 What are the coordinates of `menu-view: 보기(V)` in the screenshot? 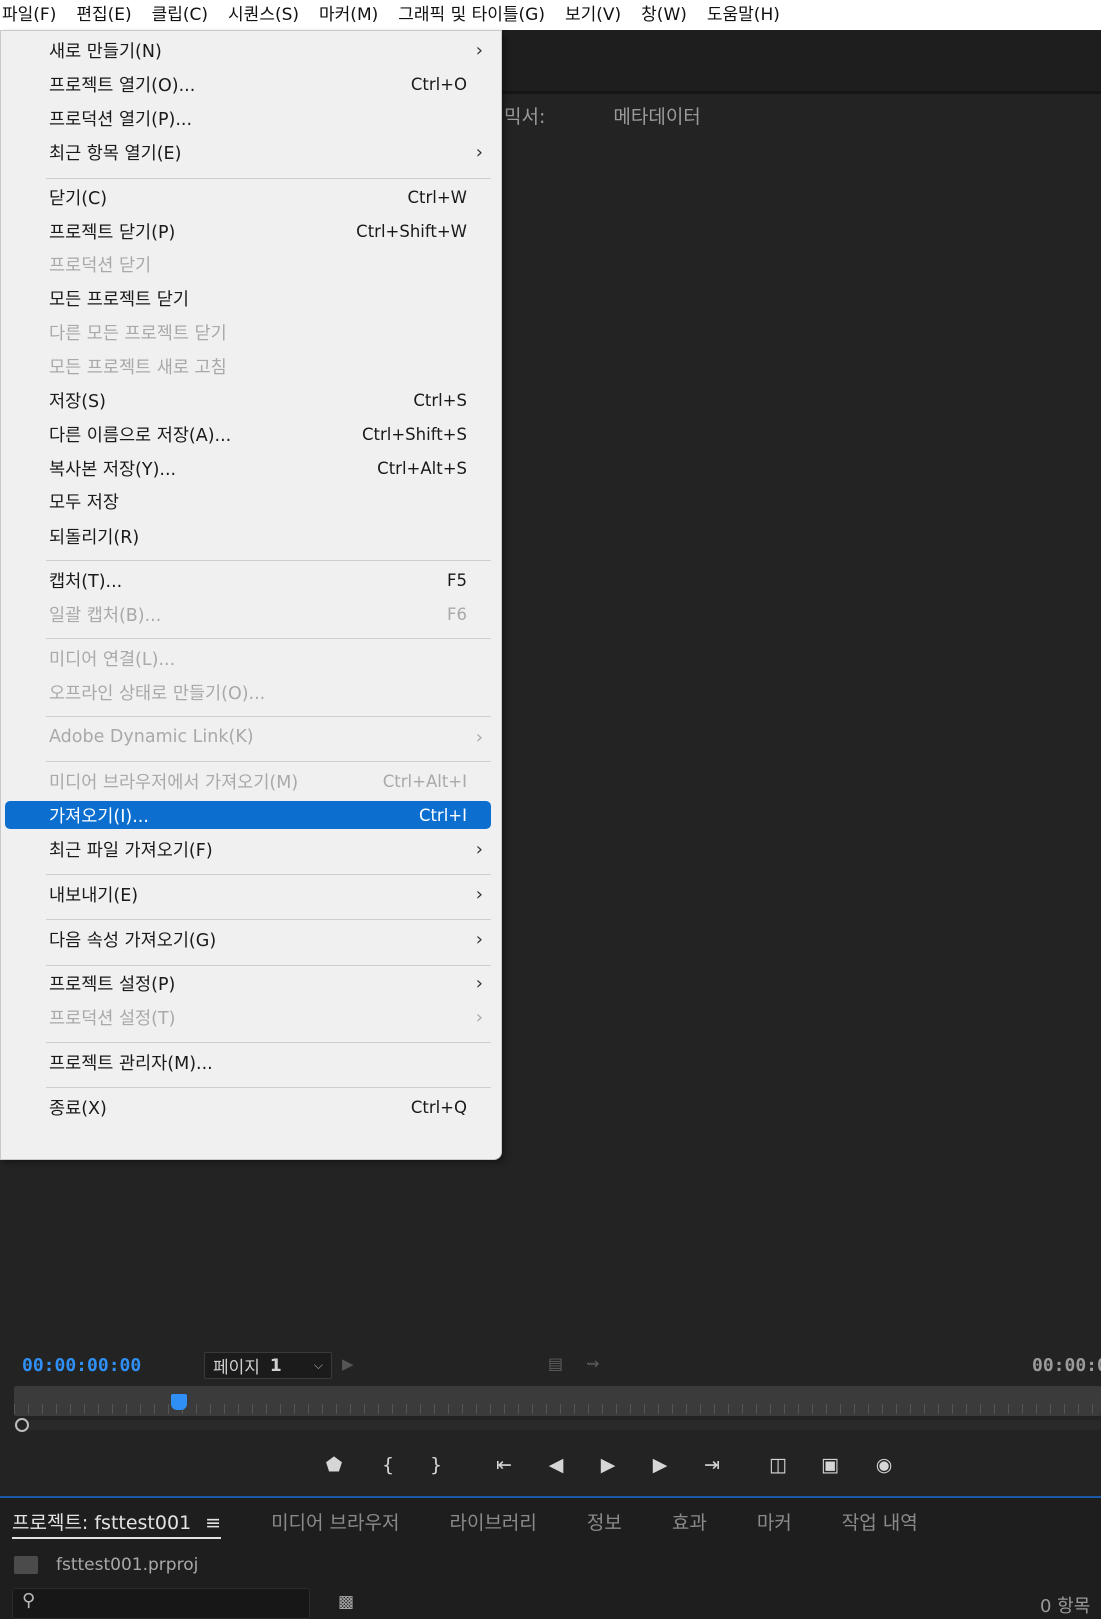 It's located at (593, 15).